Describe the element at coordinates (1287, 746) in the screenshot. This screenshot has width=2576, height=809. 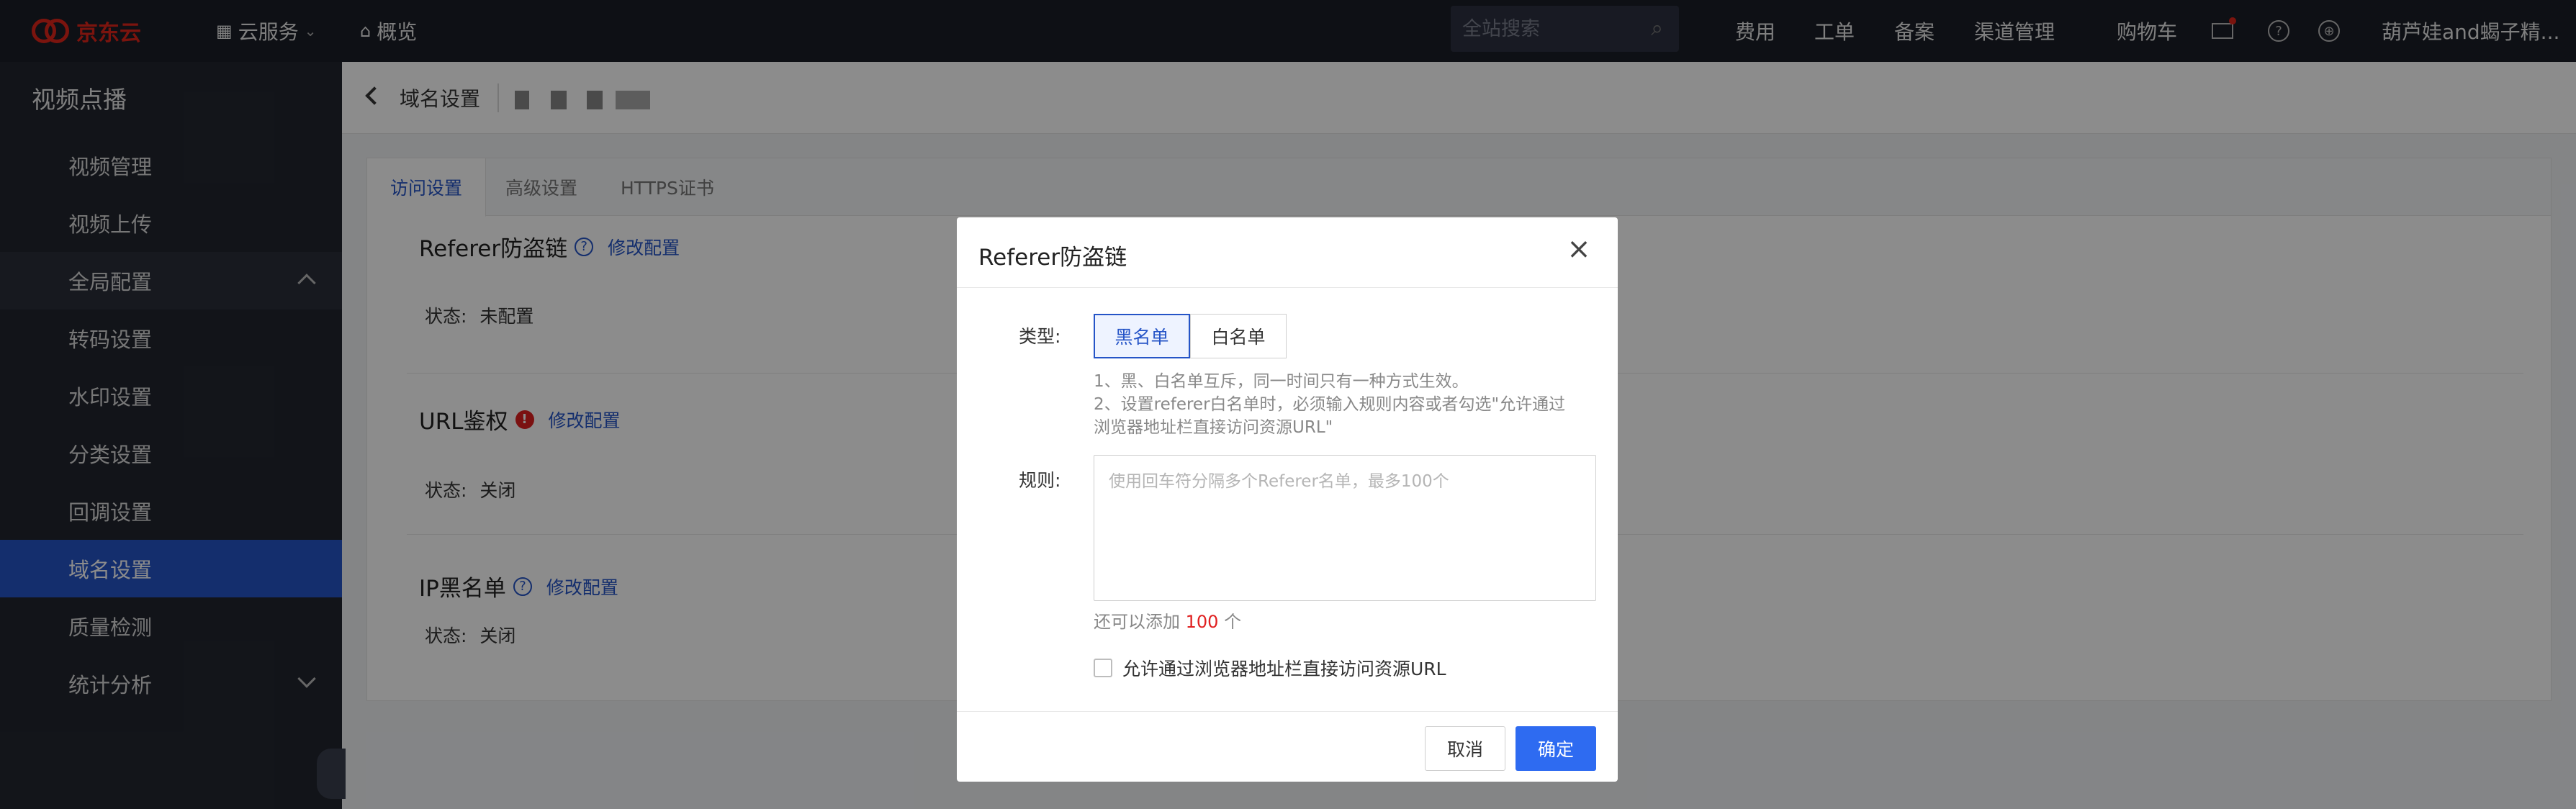
I see `modal-footer: 取消 确定` at that location.